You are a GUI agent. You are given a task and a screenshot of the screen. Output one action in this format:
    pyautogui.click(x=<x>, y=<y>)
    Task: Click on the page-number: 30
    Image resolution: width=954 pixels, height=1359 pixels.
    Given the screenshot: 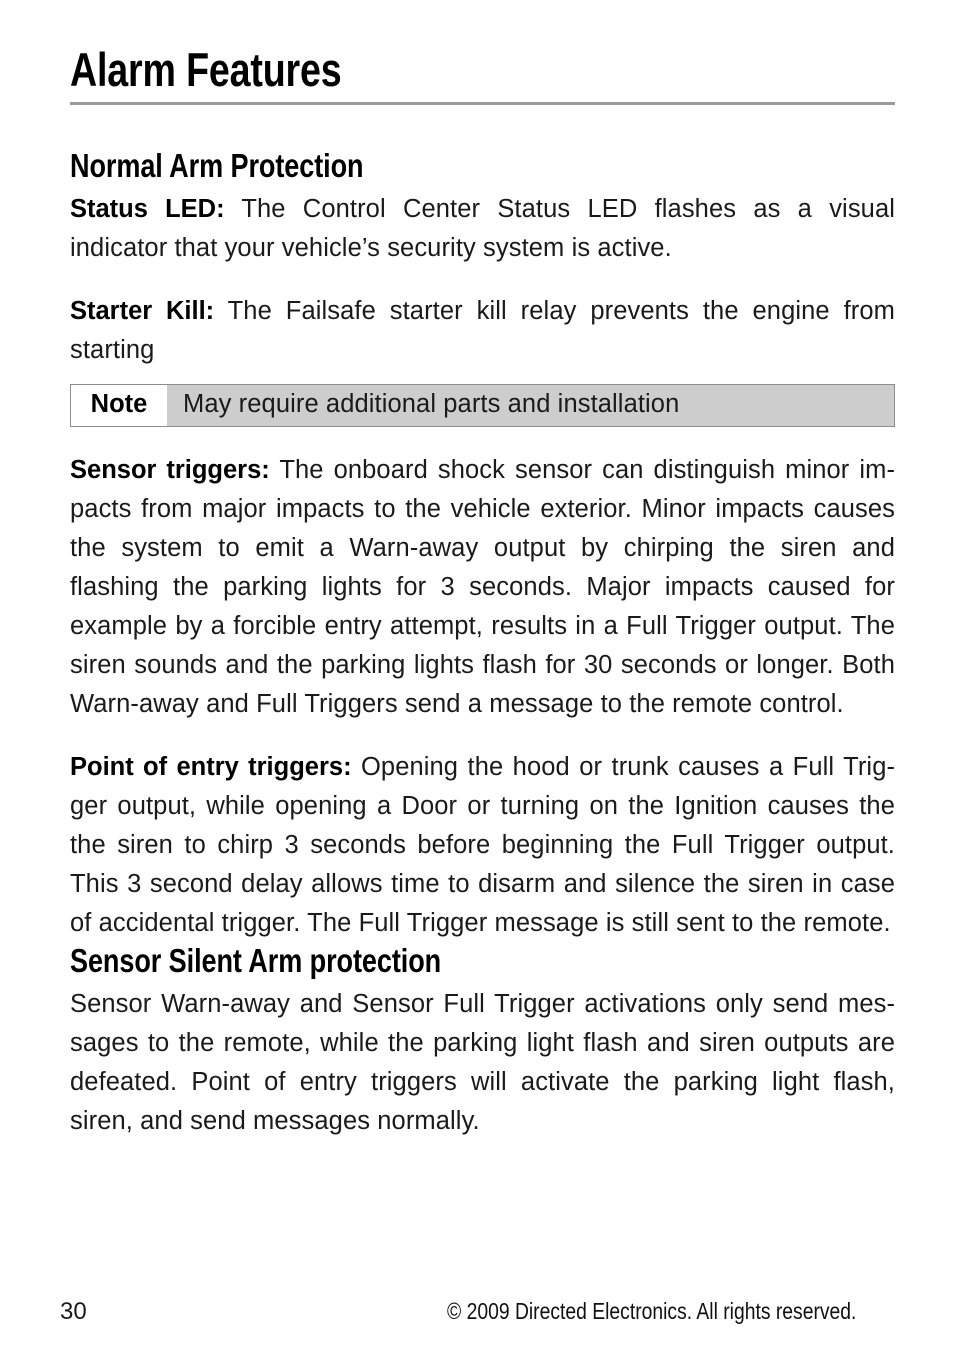 What is the action you would take?
    pyautogui.click(x=73, y=1311)
    